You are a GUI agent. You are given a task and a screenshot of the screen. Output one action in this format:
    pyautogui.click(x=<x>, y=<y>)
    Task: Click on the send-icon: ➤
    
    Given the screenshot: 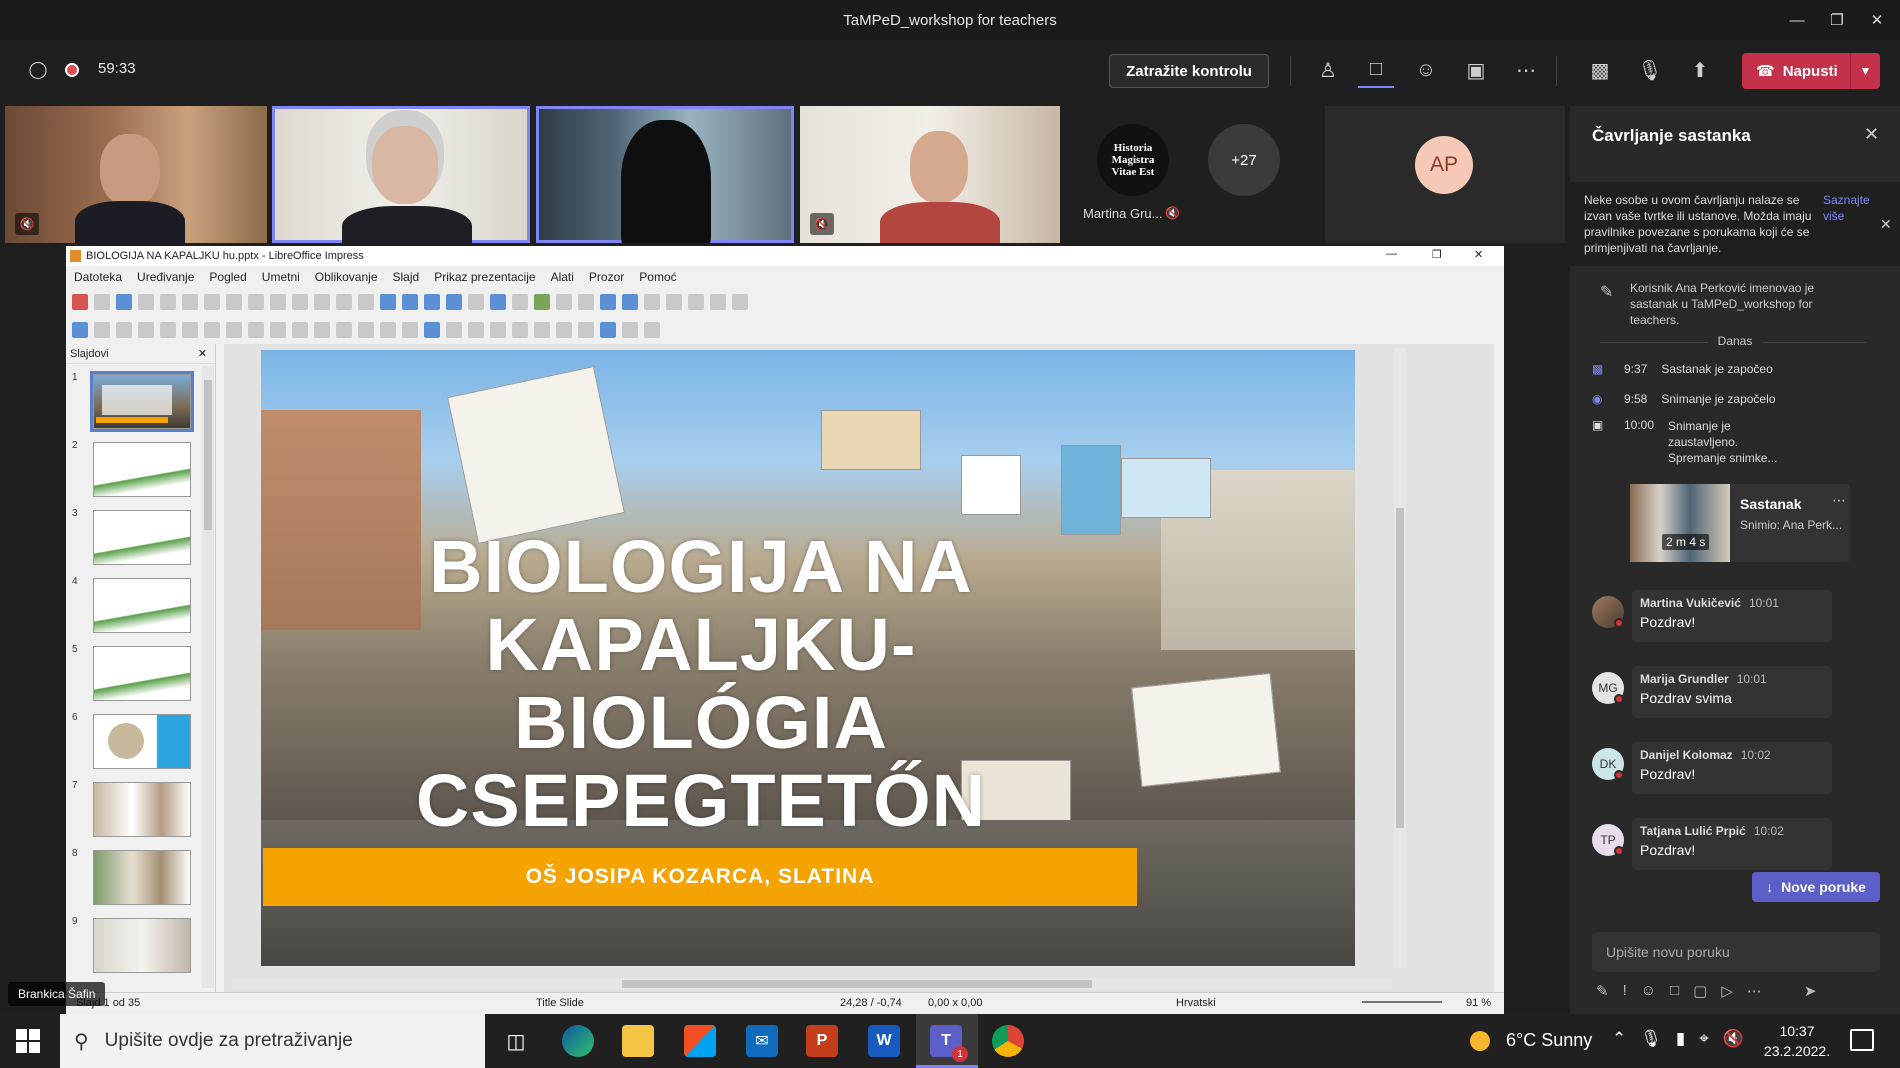 What is the action you would take?
    pyautogui.click(x=1810, y=994)
    